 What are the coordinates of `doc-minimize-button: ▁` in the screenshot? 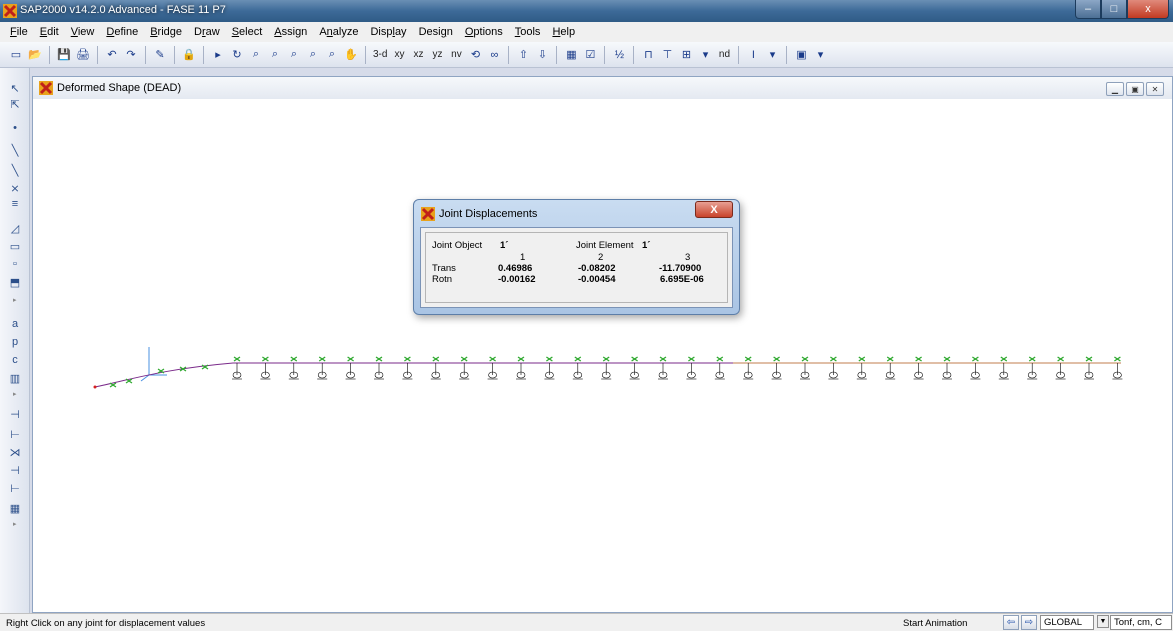 It's located at (1115, 89).